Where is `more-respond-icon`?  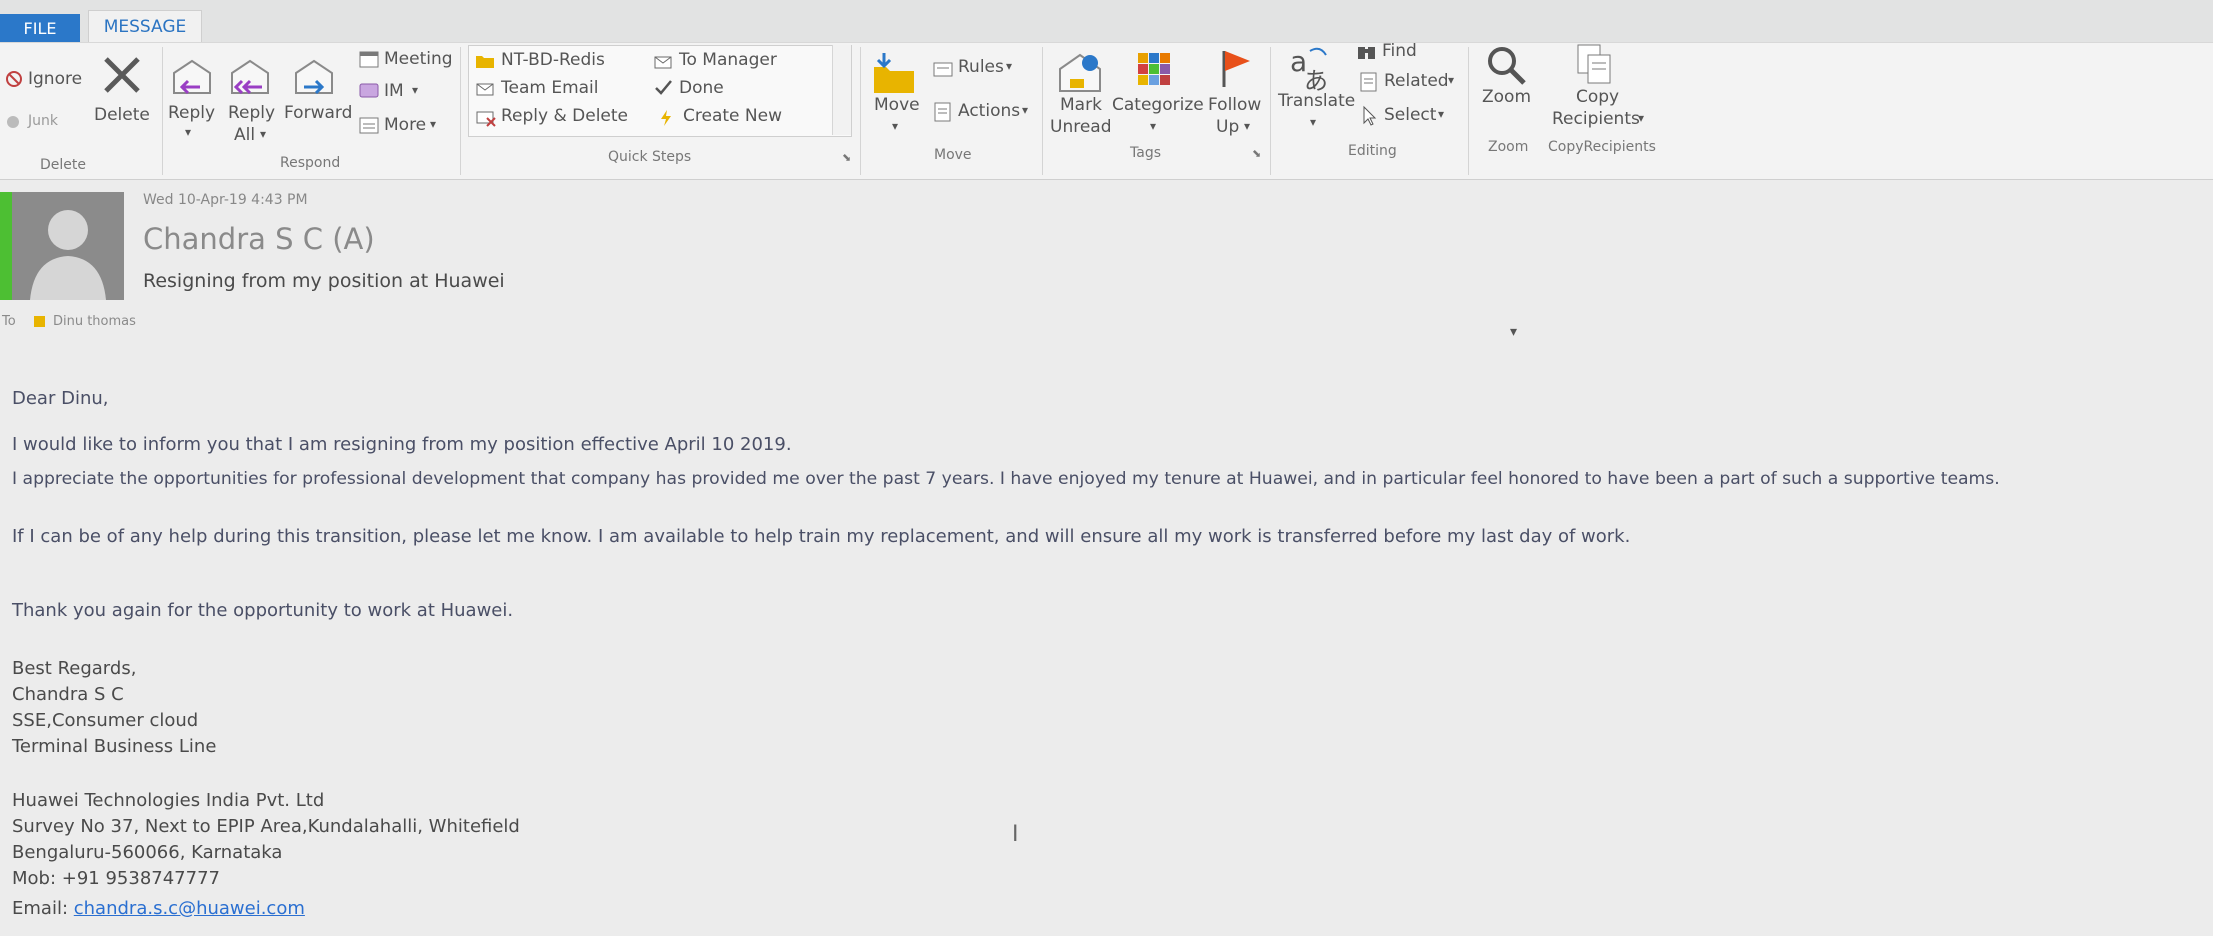
more-respond-icon is located at coordinates (369, 125).